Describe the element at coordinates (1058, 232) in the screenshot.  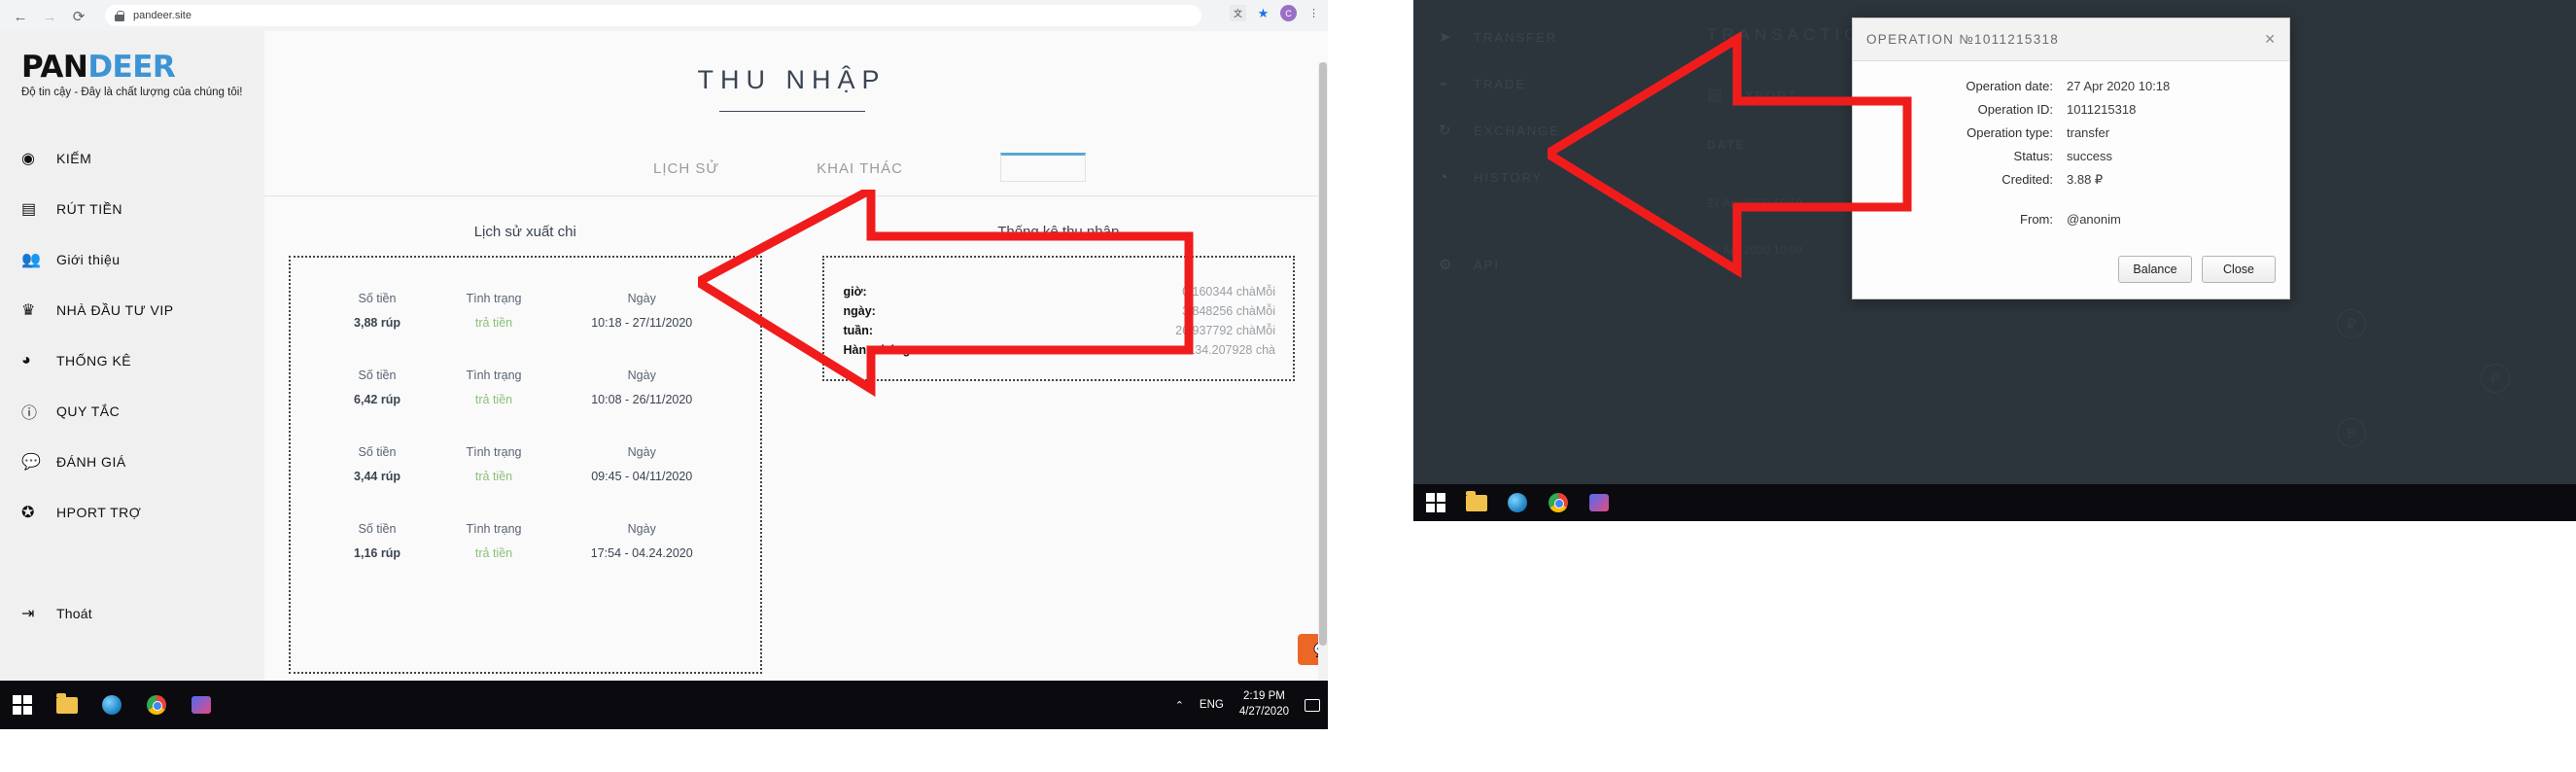
I see `stats-heading: Thống kê thu nhập` at that location.